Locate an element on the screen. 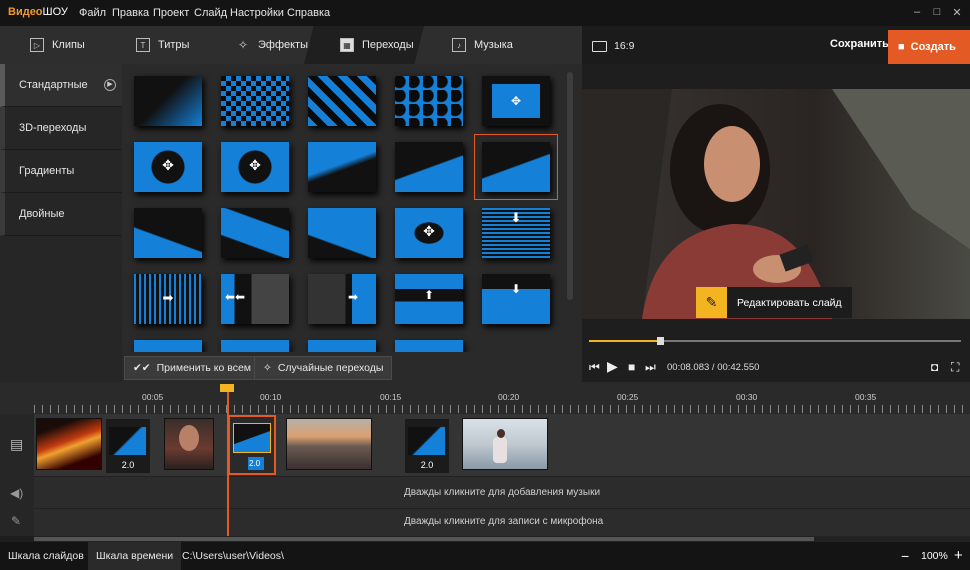  edit-slide-button: ✎ Редактировать слайд is located at coordinates (774, 302).